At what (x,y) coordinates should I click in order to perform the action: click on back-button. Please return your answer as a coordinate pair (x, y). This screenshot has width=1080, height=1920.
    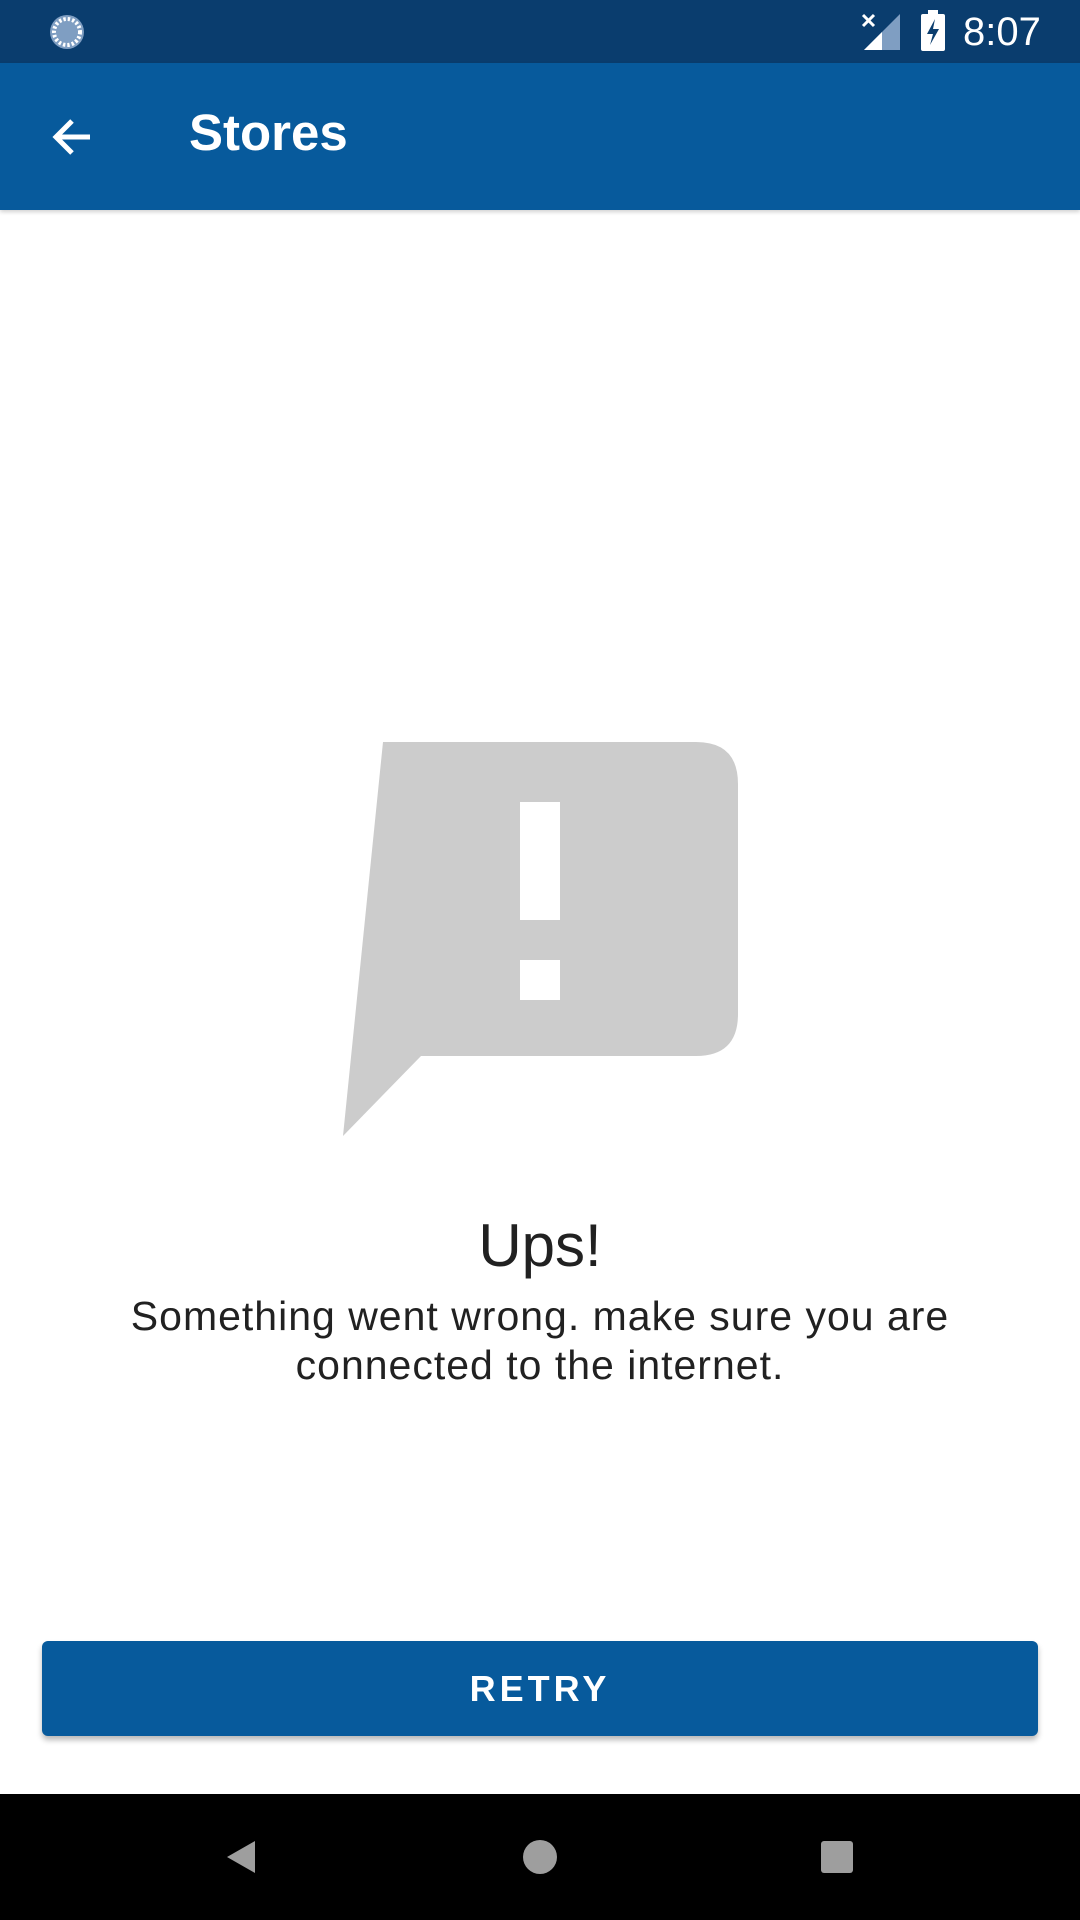
    Looking at the image, I should click on (72, 137).